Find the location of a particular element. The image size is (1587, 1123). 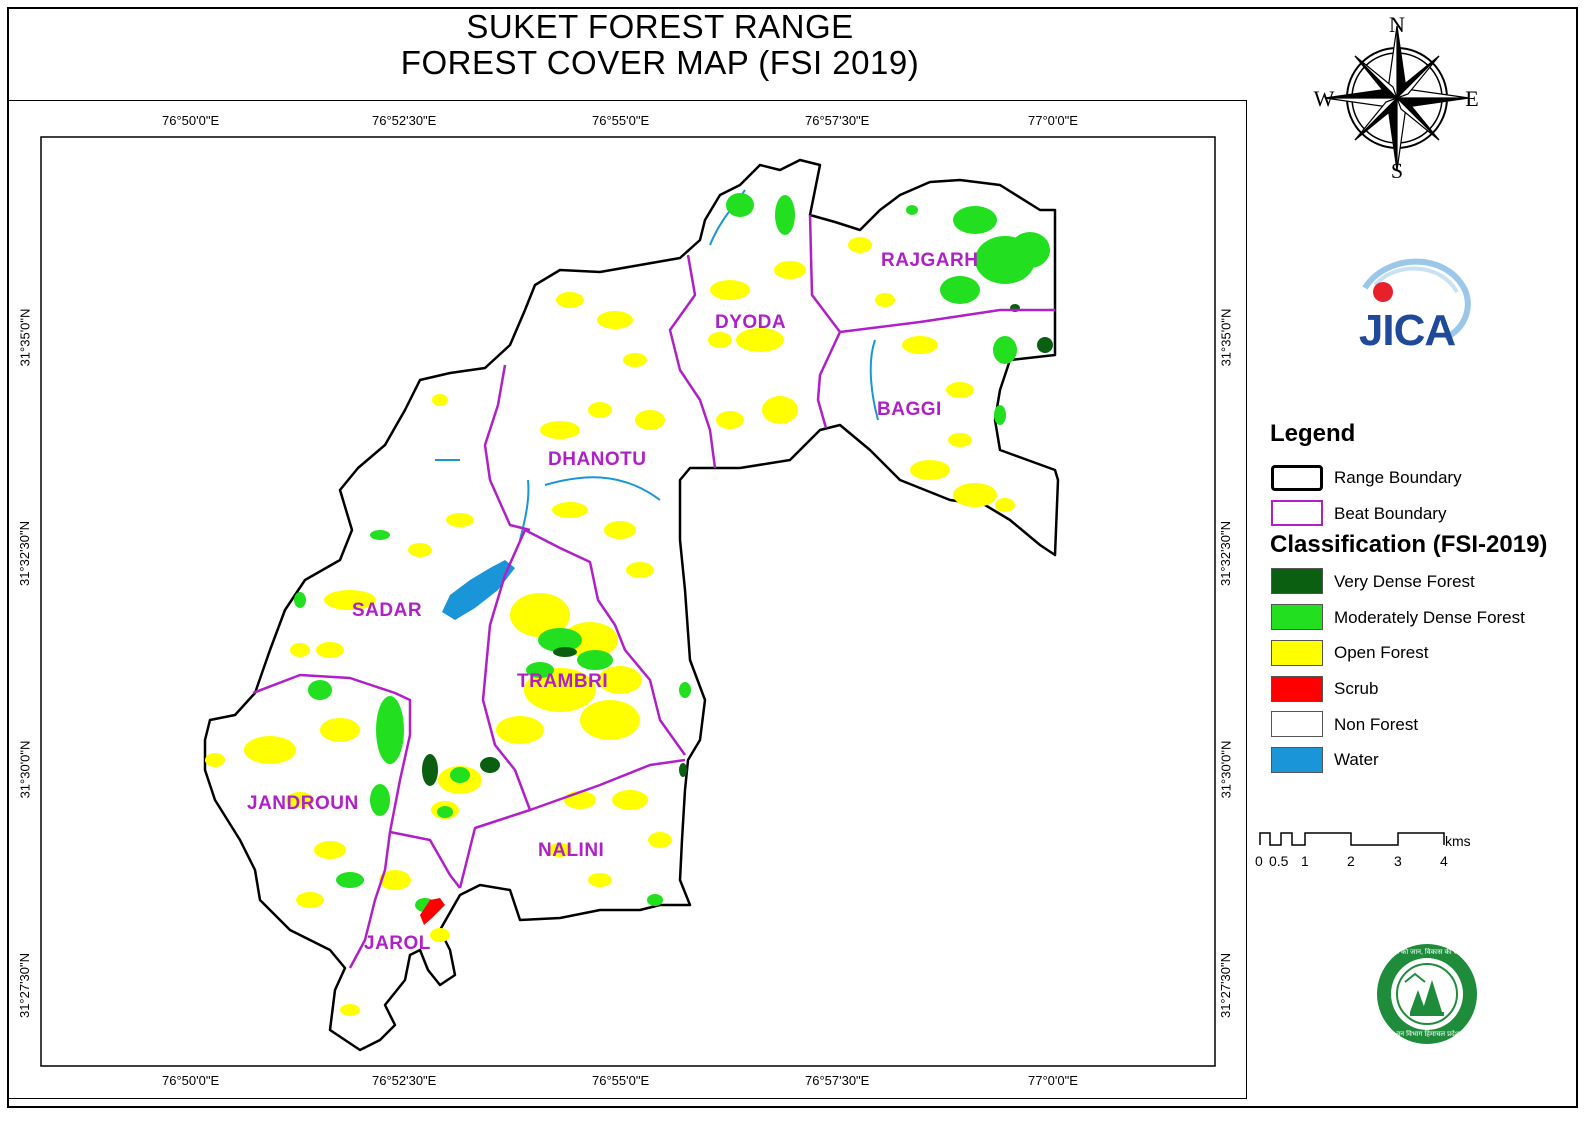

legend-label-very-dense-forest: Very Dense Forest is located at coordinates (1404, 581).